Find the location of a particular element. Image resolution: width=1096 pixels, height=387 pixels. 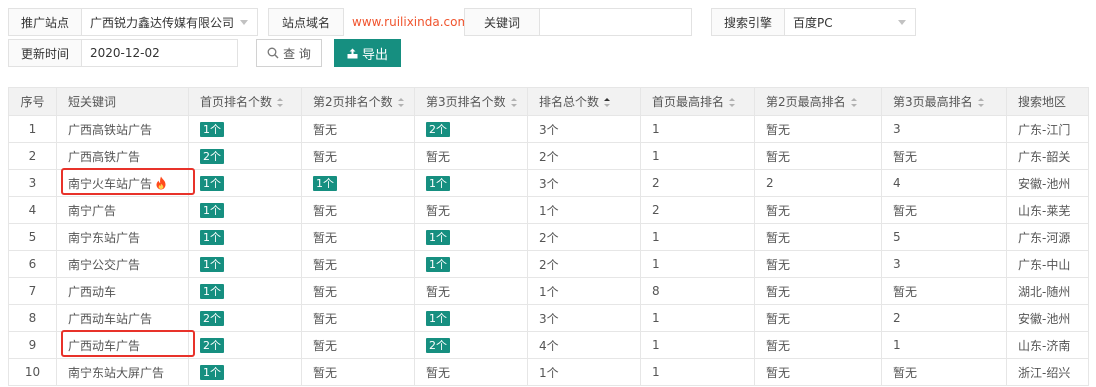

cell-keyword: 南宁火车站广告 is located at coordinates (122, 183).